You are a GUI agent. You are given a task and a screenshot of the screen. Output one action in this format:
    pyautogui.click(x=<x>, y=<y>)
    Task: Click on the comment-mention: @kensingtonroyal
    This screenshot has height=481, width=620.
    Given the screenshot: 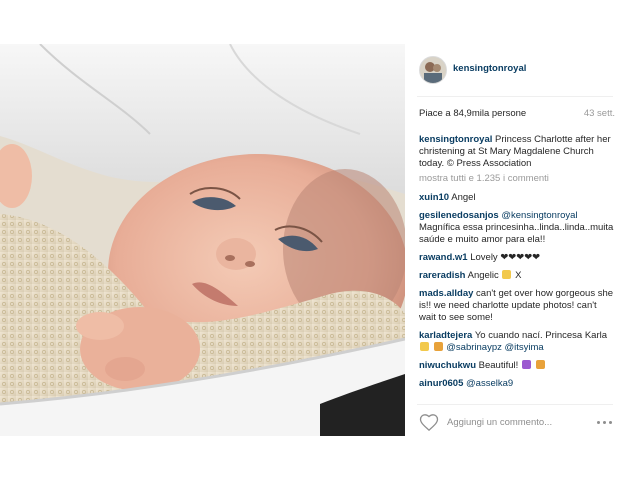 What is the action you would take?
    pyautogui.click(x=539, y=215)
    